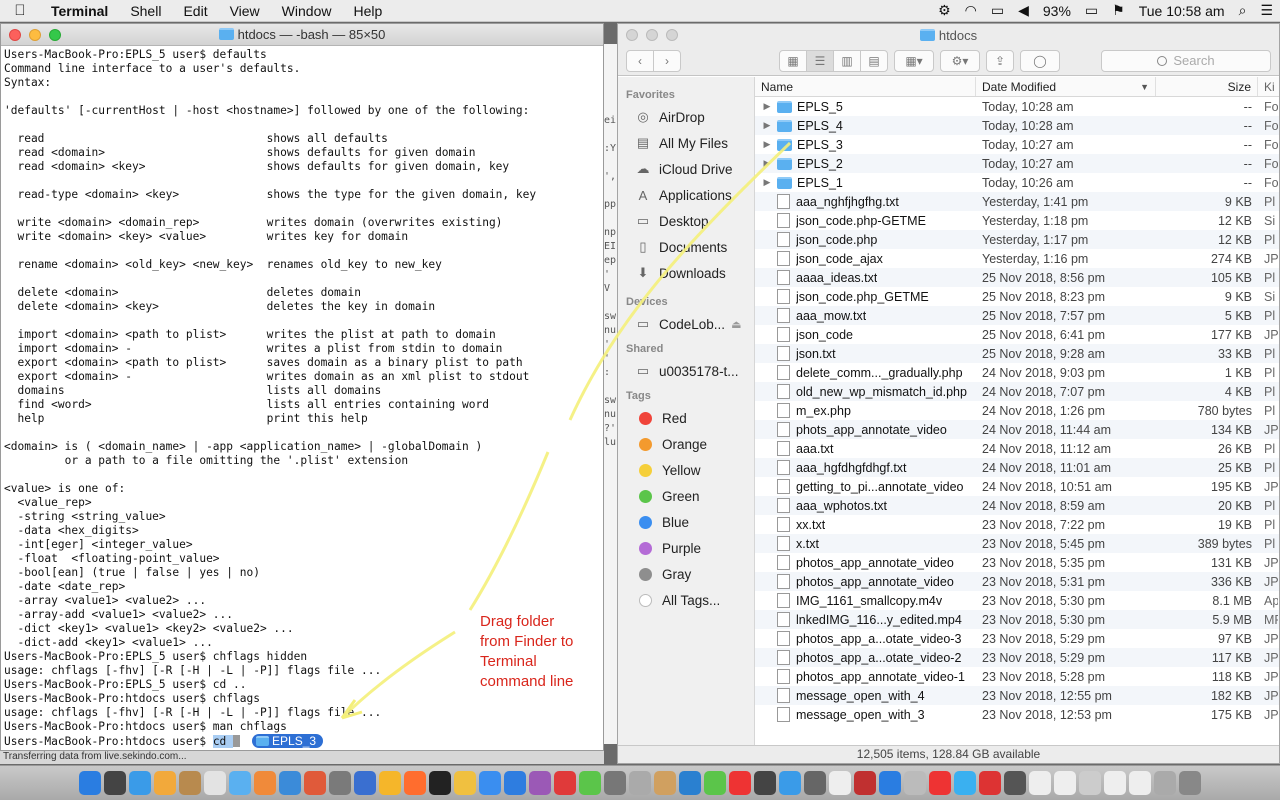 Image resolution: width=1280 pixels, height=800 pixels. I want to click on terminal-titlebar: htdocs — -bash — 85×50, so click(302, 35).